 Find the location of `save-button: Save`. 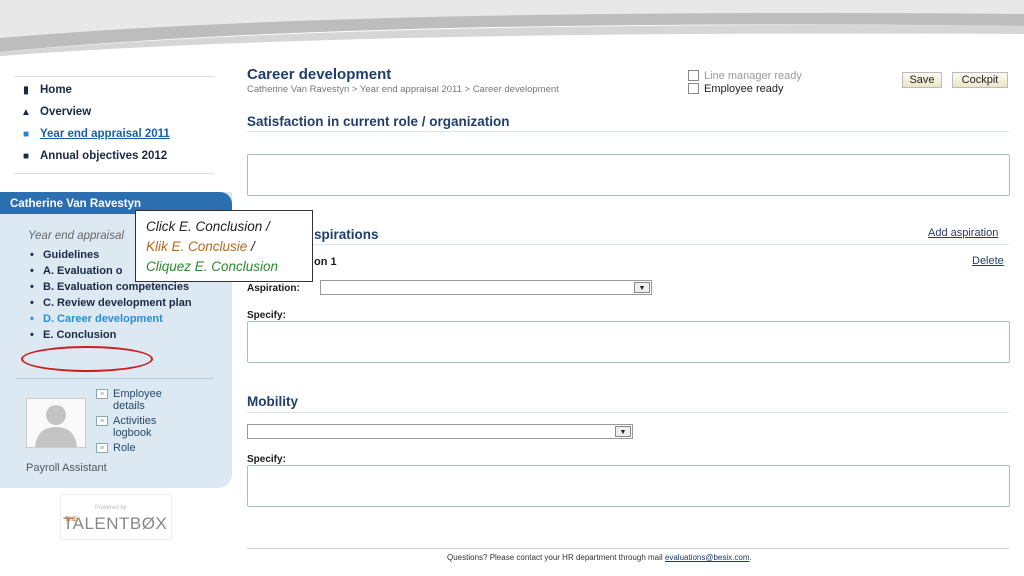

save-button: Save is located at coordinates (922, 80).